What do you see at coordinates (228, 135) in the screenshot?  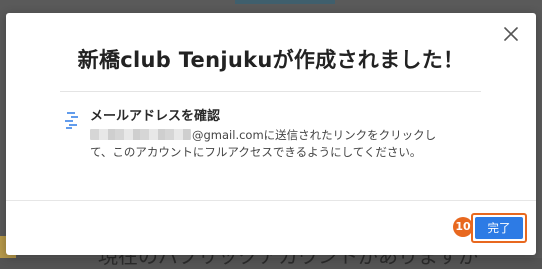 I see `email-domain: @gmail.com` at bounding box center [228, 135].